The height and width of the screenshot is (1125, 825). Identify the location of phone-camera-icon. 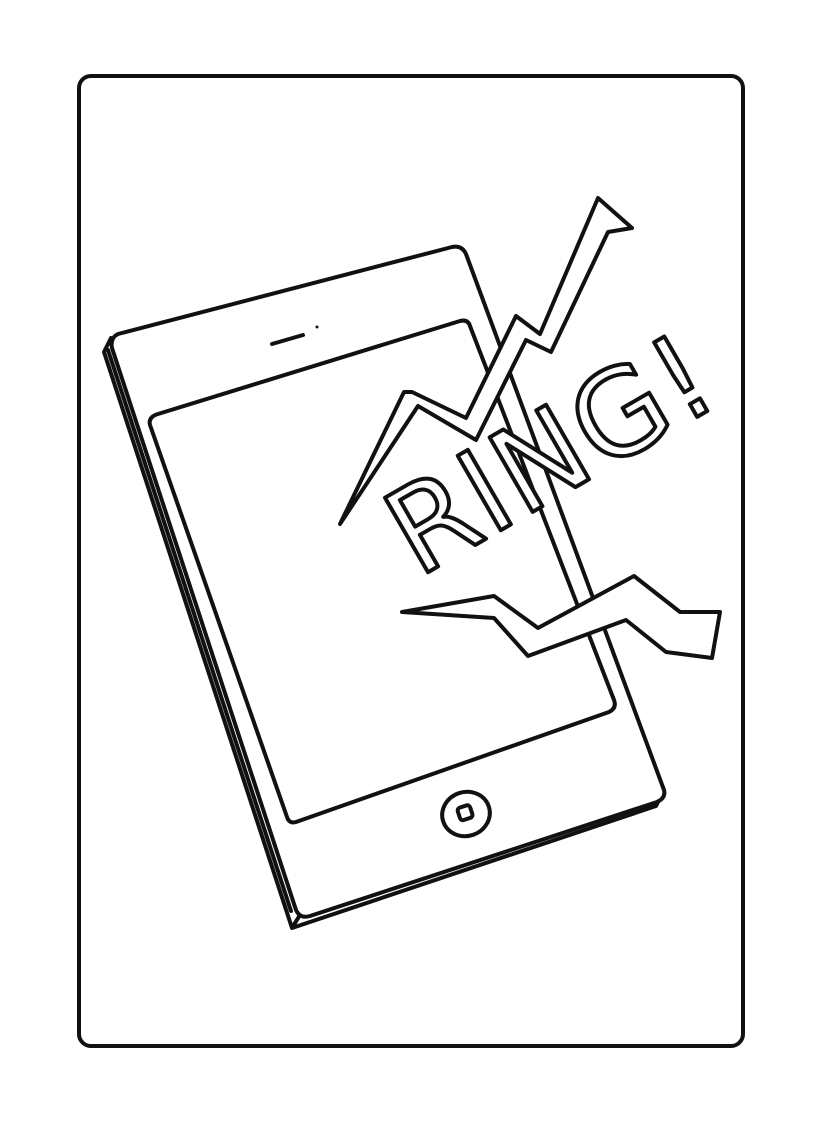
(317, 327).